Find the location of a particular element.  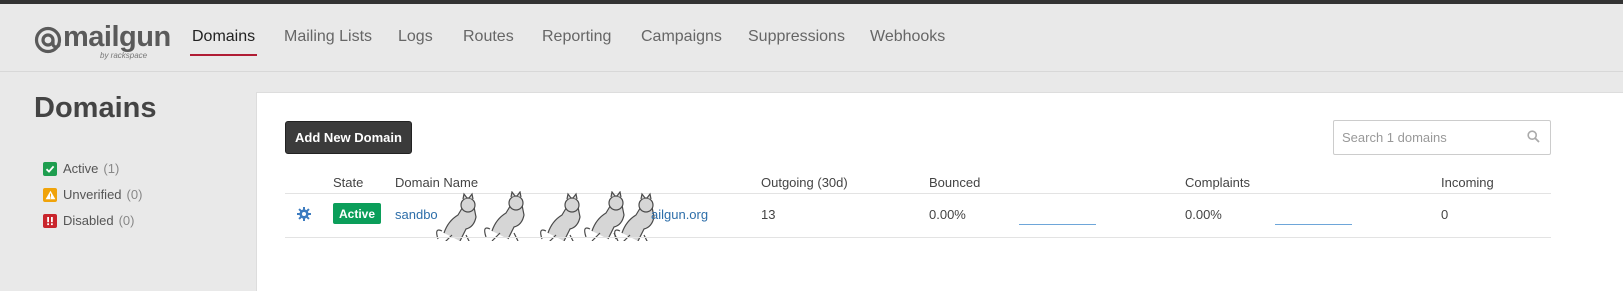

filter-unverified: Unverified (0) is located at coordinates (92, 194).